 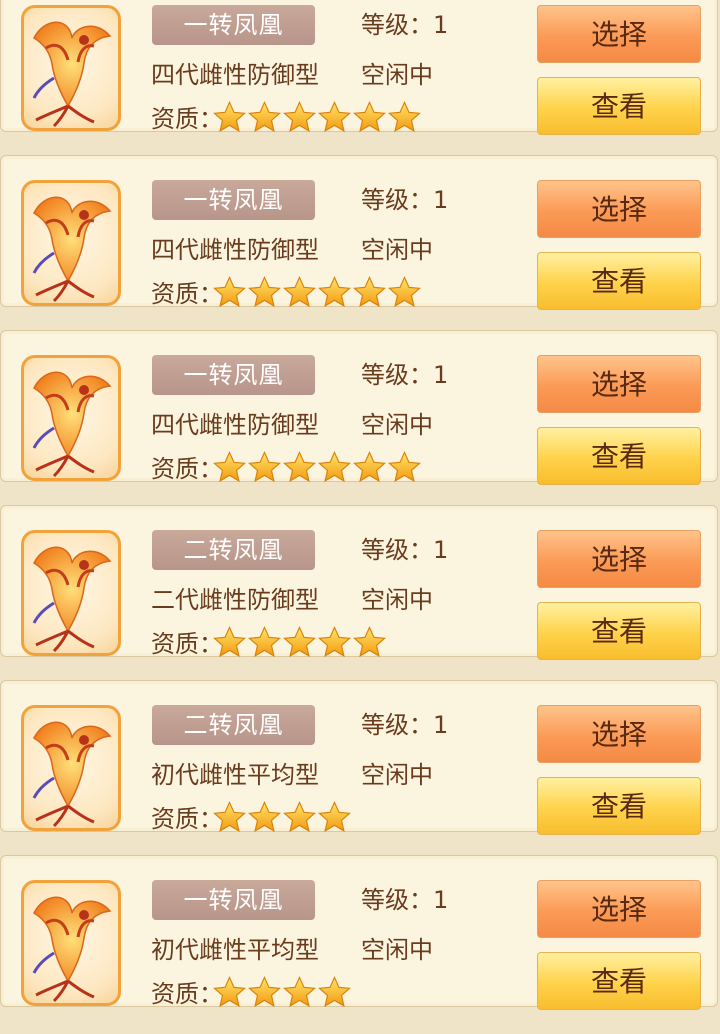 I want to click on pet-type: 二代雌性防御型, so click(x=235, y=600).